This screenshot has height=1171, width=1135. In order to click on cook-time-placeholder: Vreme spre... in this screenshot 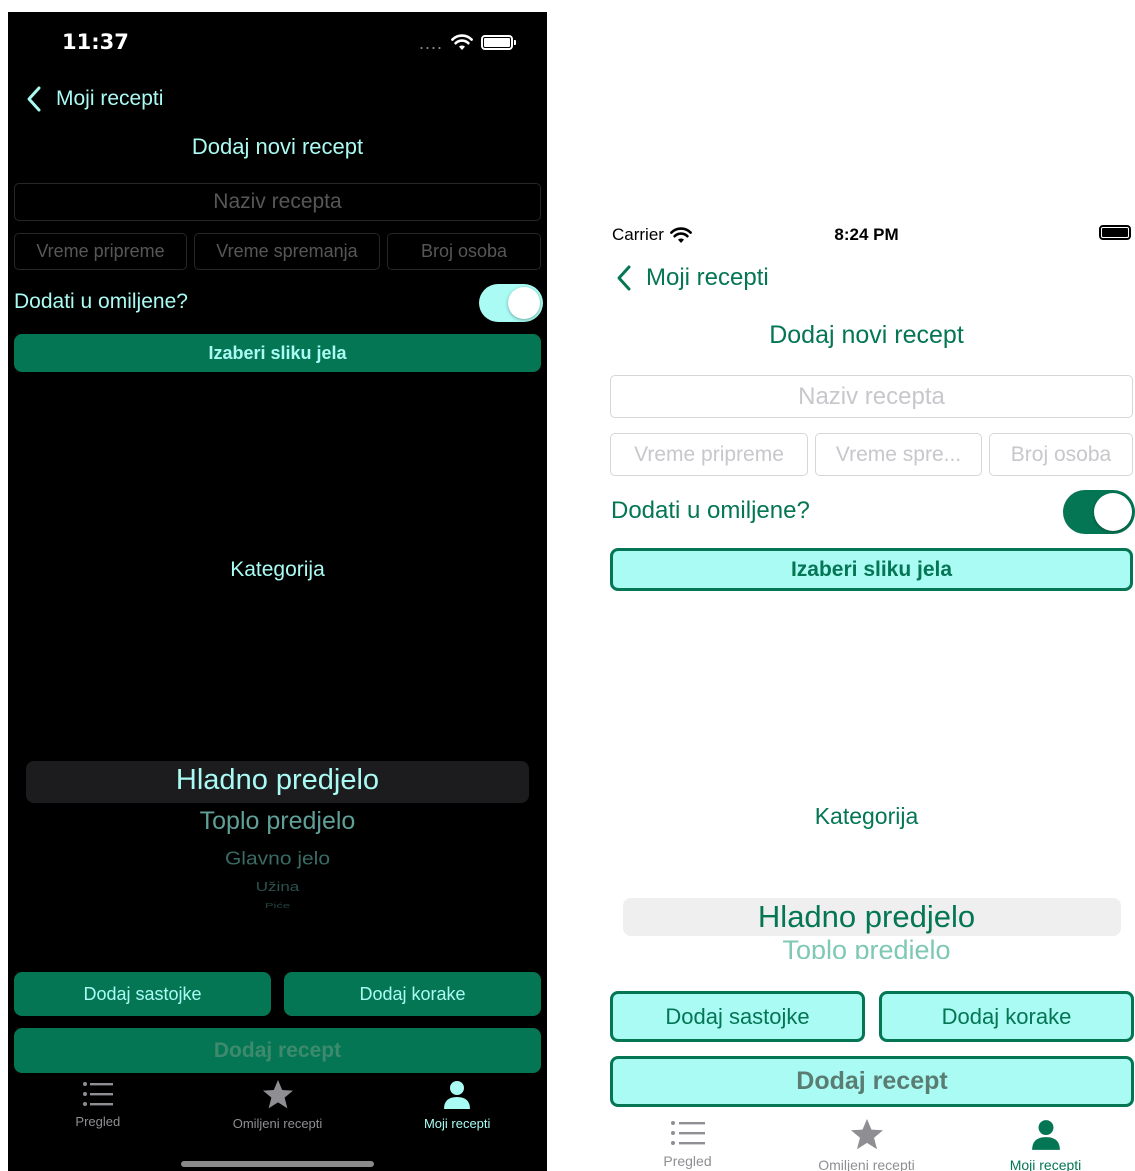, I will do `click(898, 454)`.